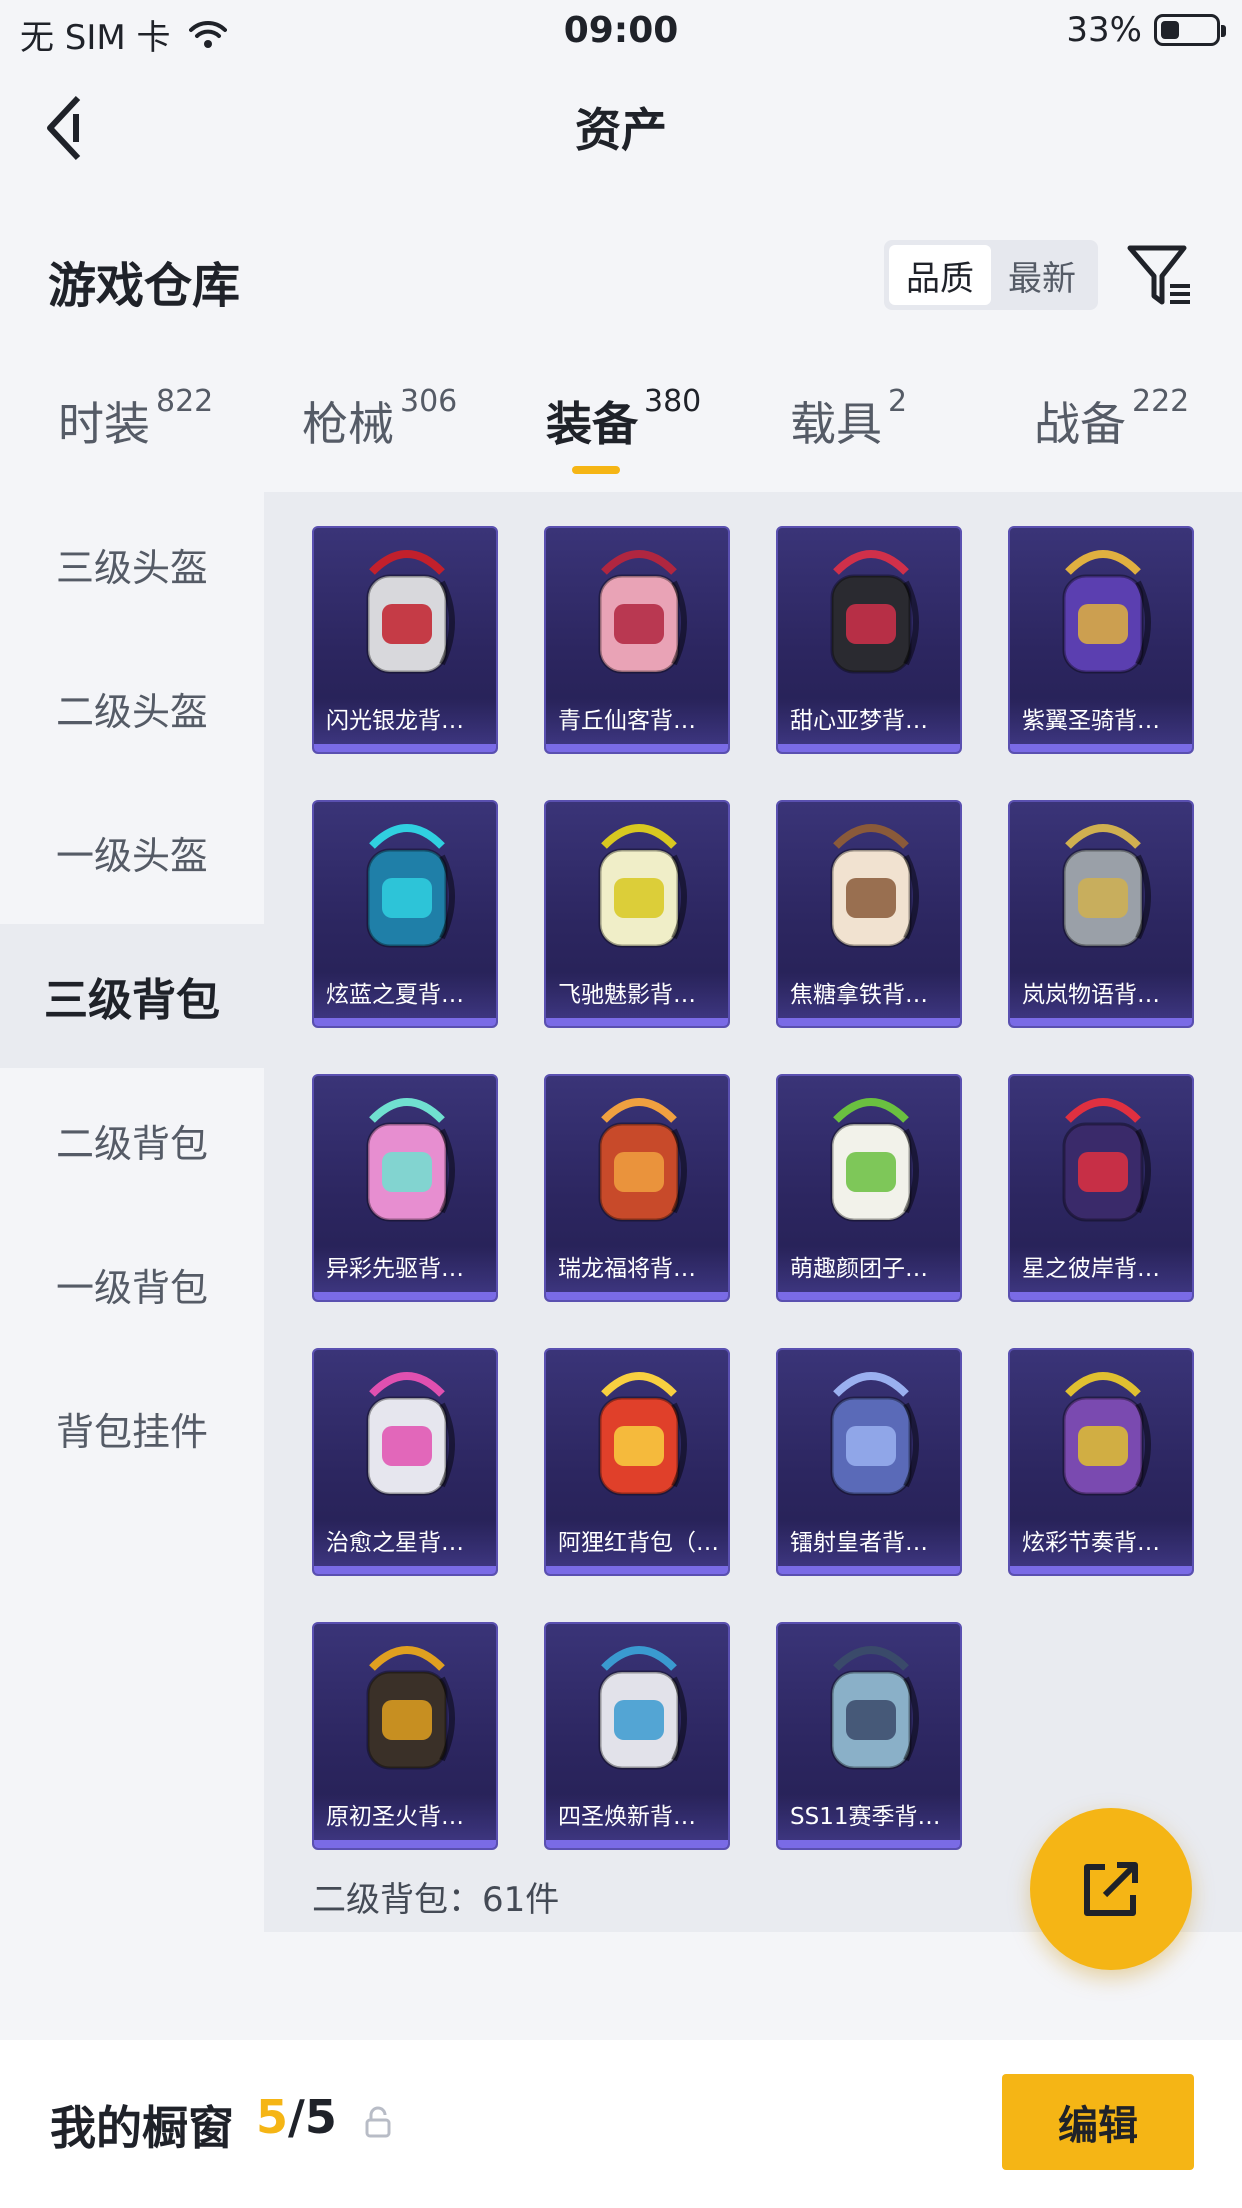  What do you see at coordinates (132, 1284) in the screenshot?
I see `sidebar-item-backpack-1: 一级背包` at bounding box center [132, 1284].